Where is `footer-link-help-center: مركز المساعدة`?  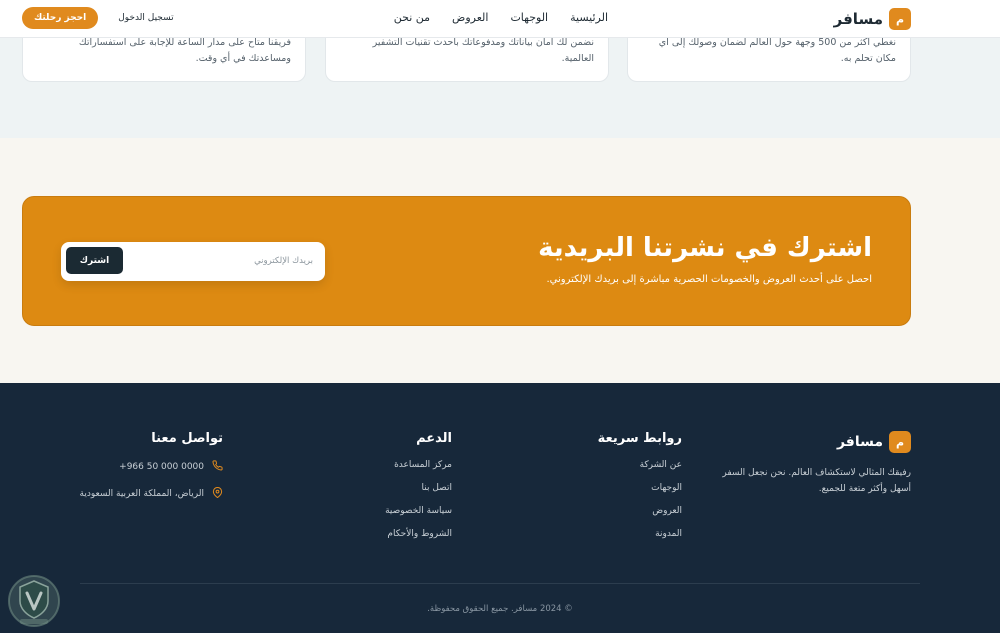 footer-link-help-center: مركز المساعدة is located at coordinates (418, 465).